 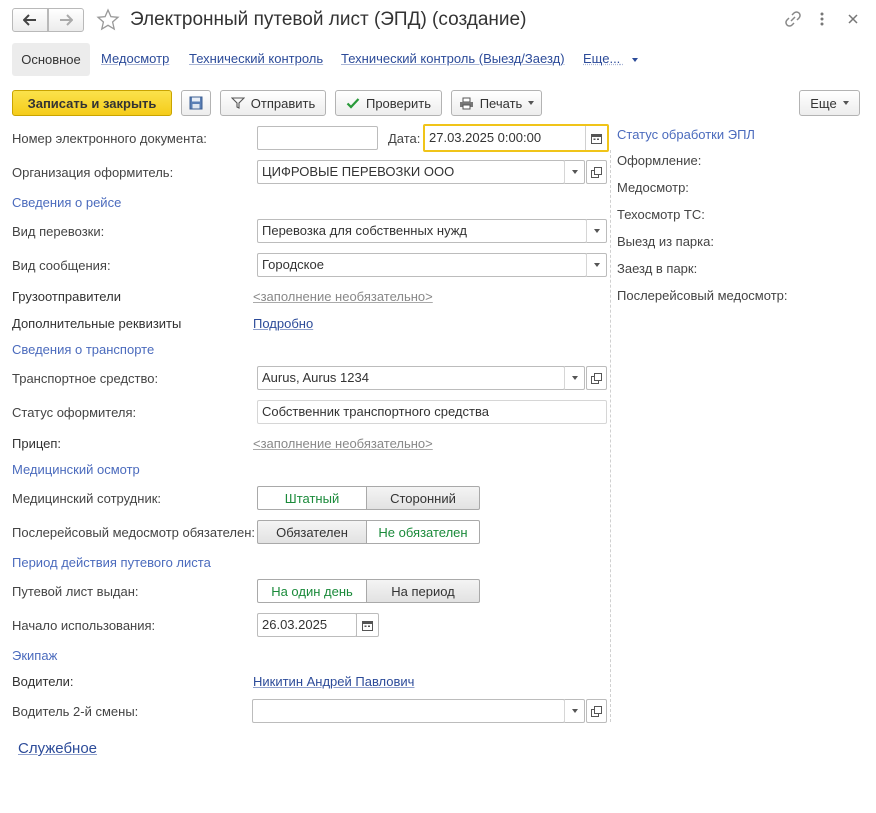 I want to click on send-button: Отправить, so click(x=273, y=103).